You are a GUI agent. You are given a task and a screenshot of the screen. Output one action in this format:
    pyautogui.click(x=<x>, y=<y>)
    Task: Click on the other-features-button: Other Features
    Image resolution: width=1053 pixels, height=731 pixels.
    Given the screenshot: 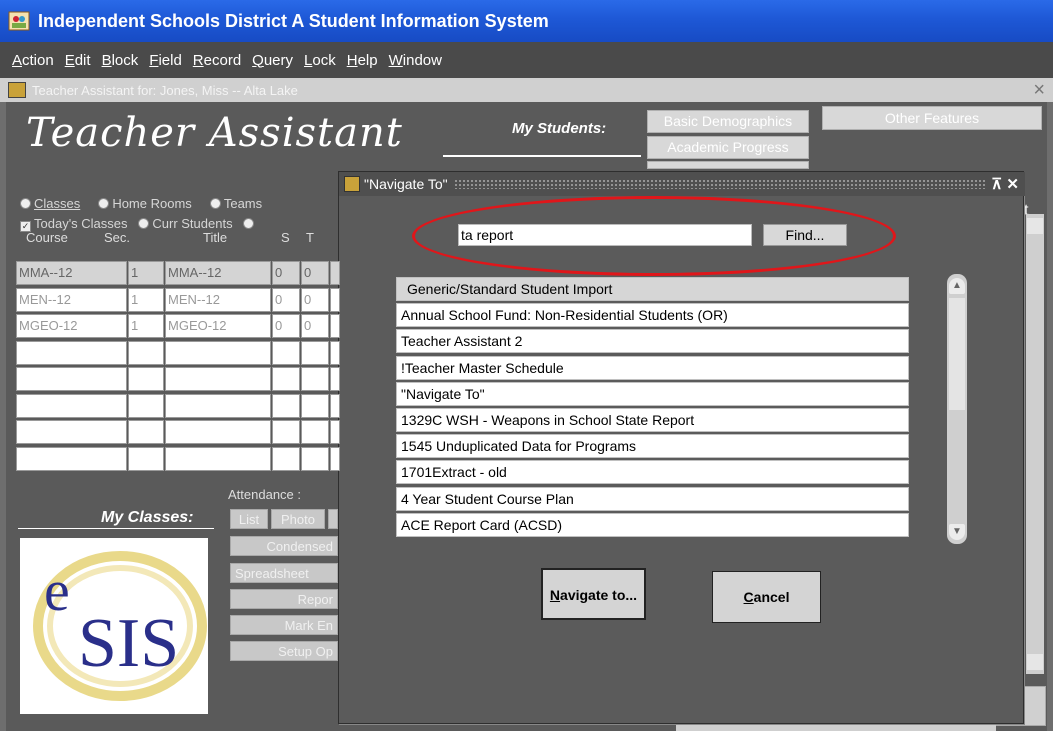 What is the action you would take?
    pyautogui.click(x=932, y=118)
    